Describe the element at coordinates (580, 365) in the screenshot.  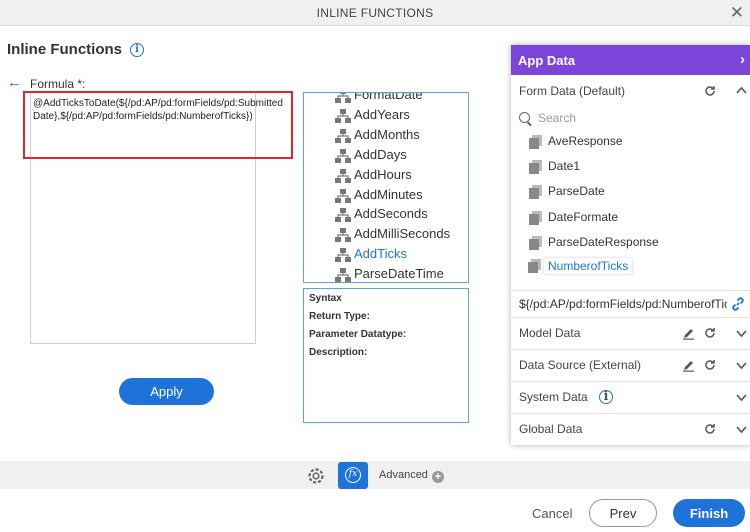
I see `data-source-label: Data Source (External)` at that location.